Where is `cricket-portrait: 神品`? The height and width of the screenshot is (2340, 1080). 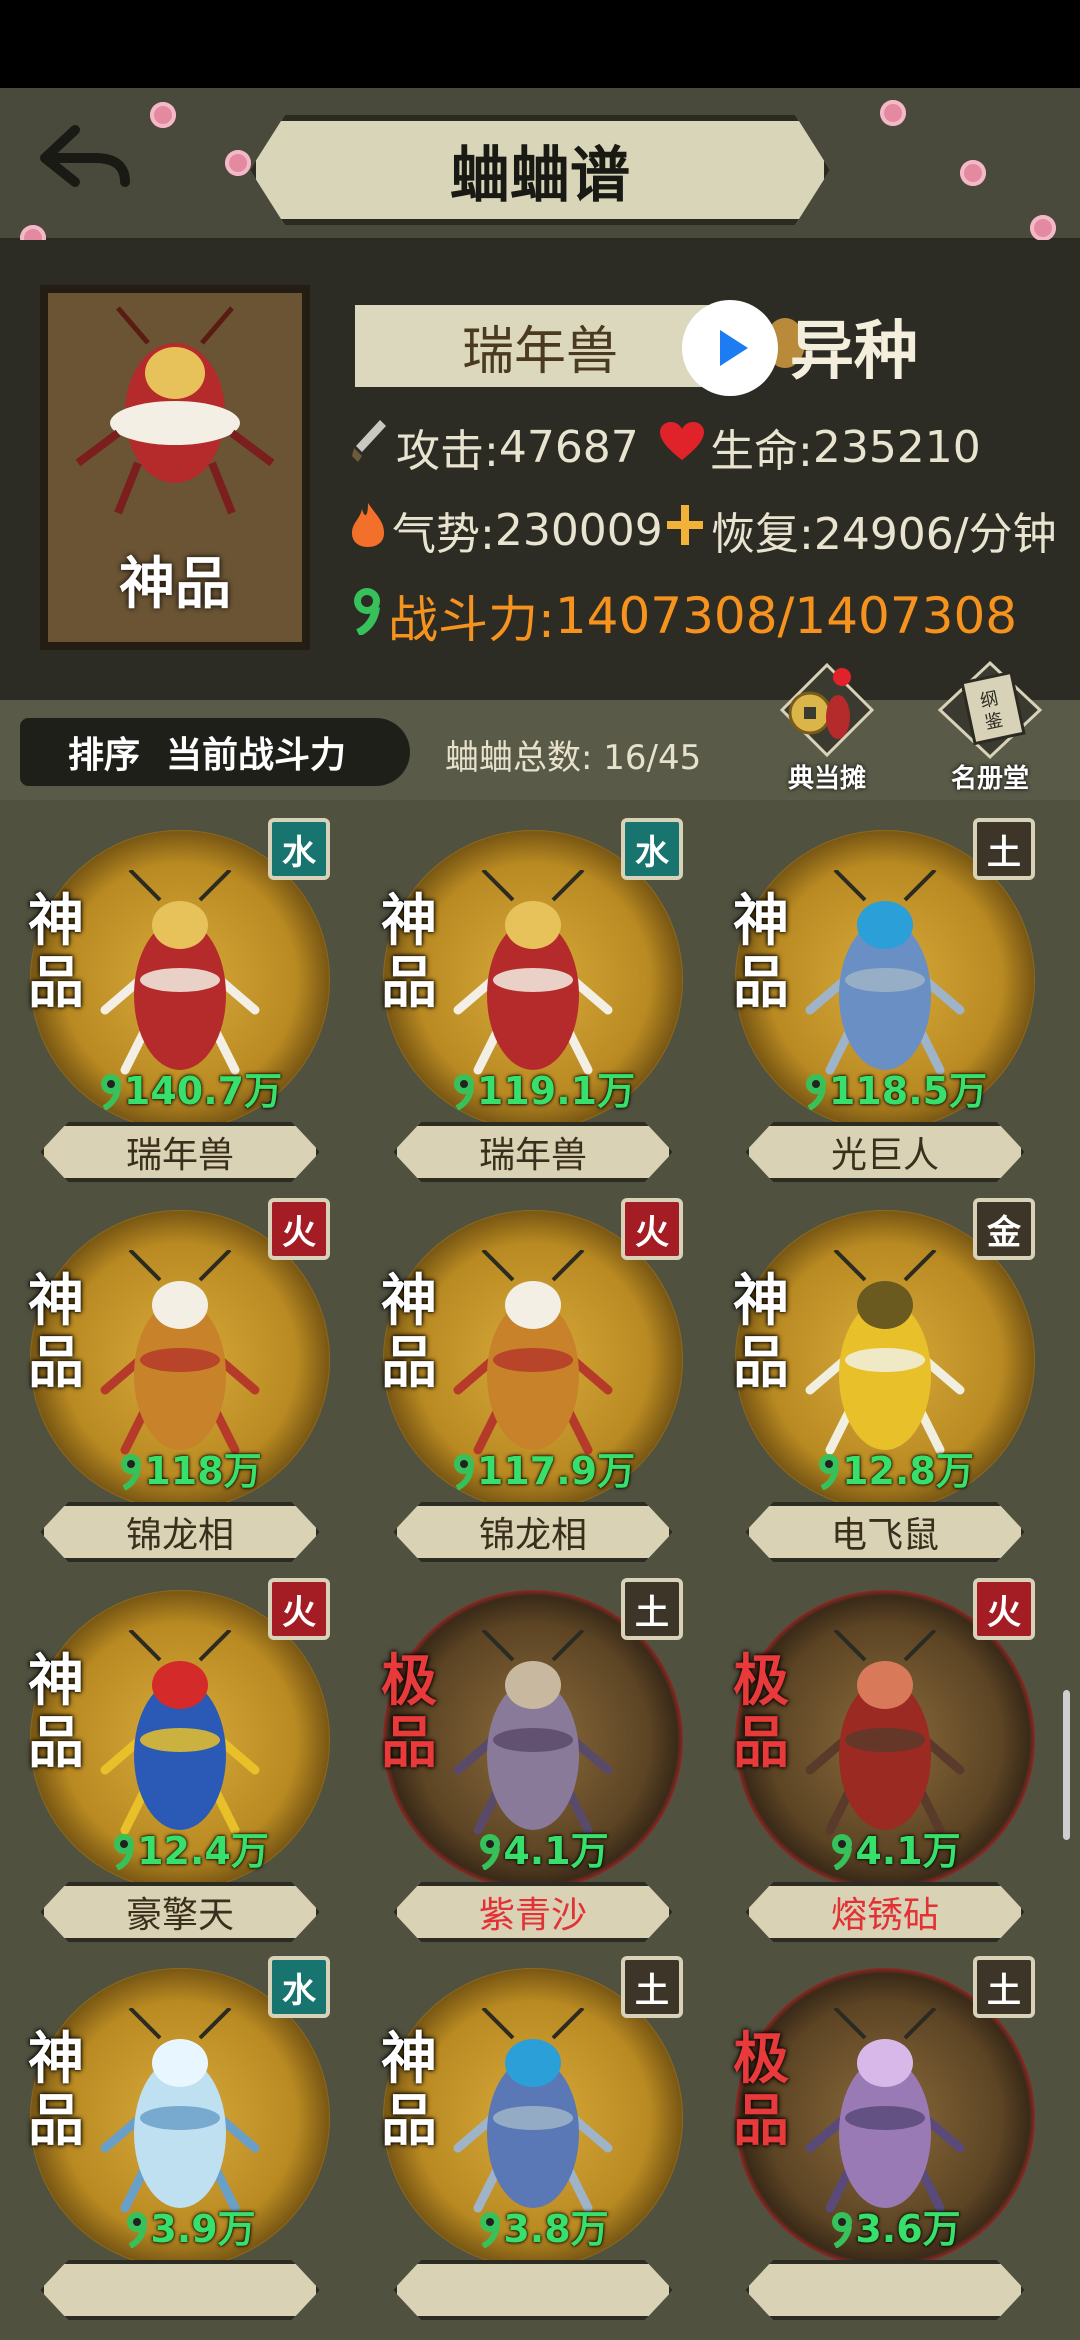 cricket-portrait: 神品 is located at coordinates (175, 467).